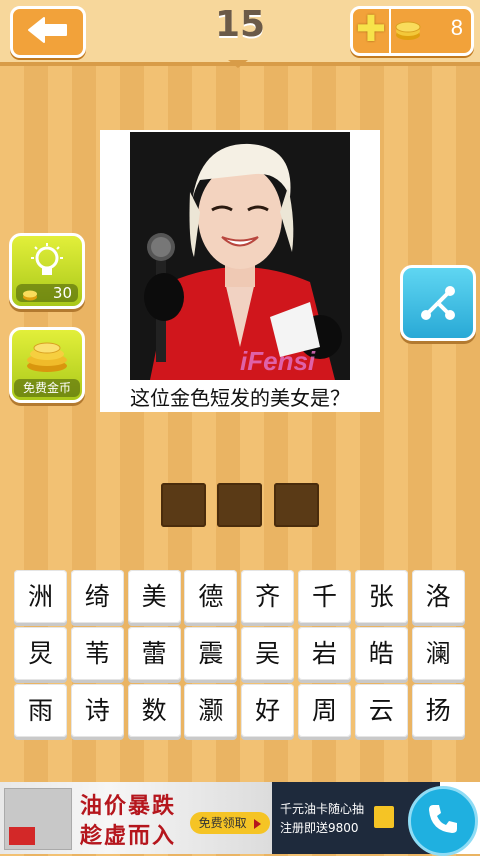 This screenshot has height=856, width=480. I want to click on back-button, so click(48, 32).